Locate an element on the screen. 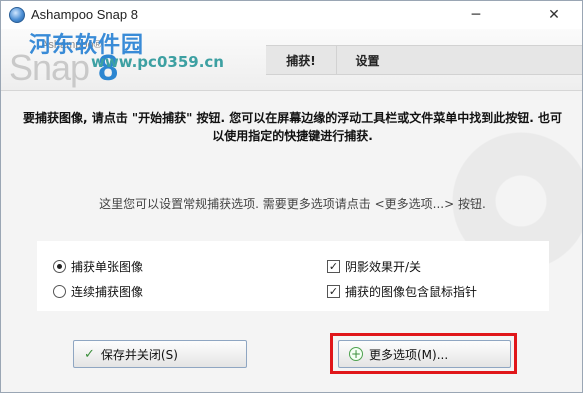 The height and width of the screenshot is (393, 583). radio-continuous-capture: 连续捕获图像 is located at coordinates (98, 291).